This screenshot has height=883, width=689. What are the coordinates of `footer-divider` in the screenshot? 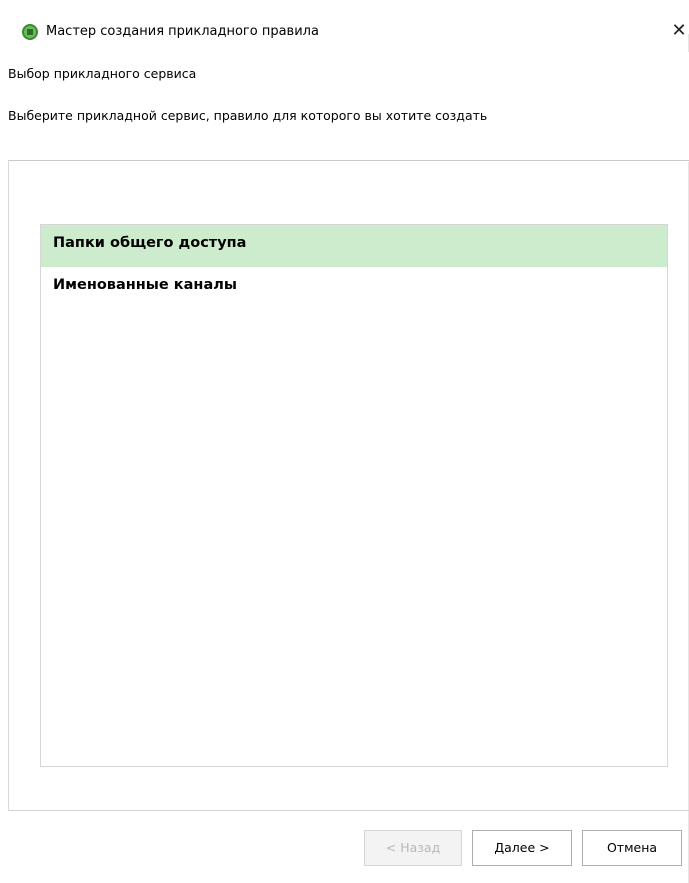 It's located at (348, 810).